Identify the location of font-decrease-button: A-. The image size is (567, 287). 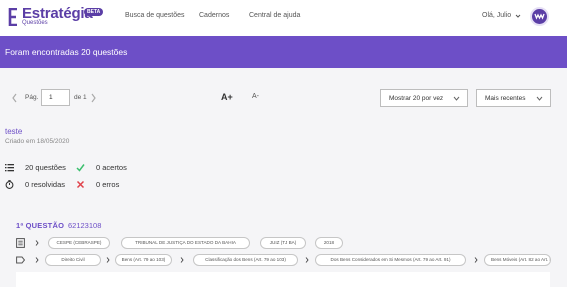
(255, 96).